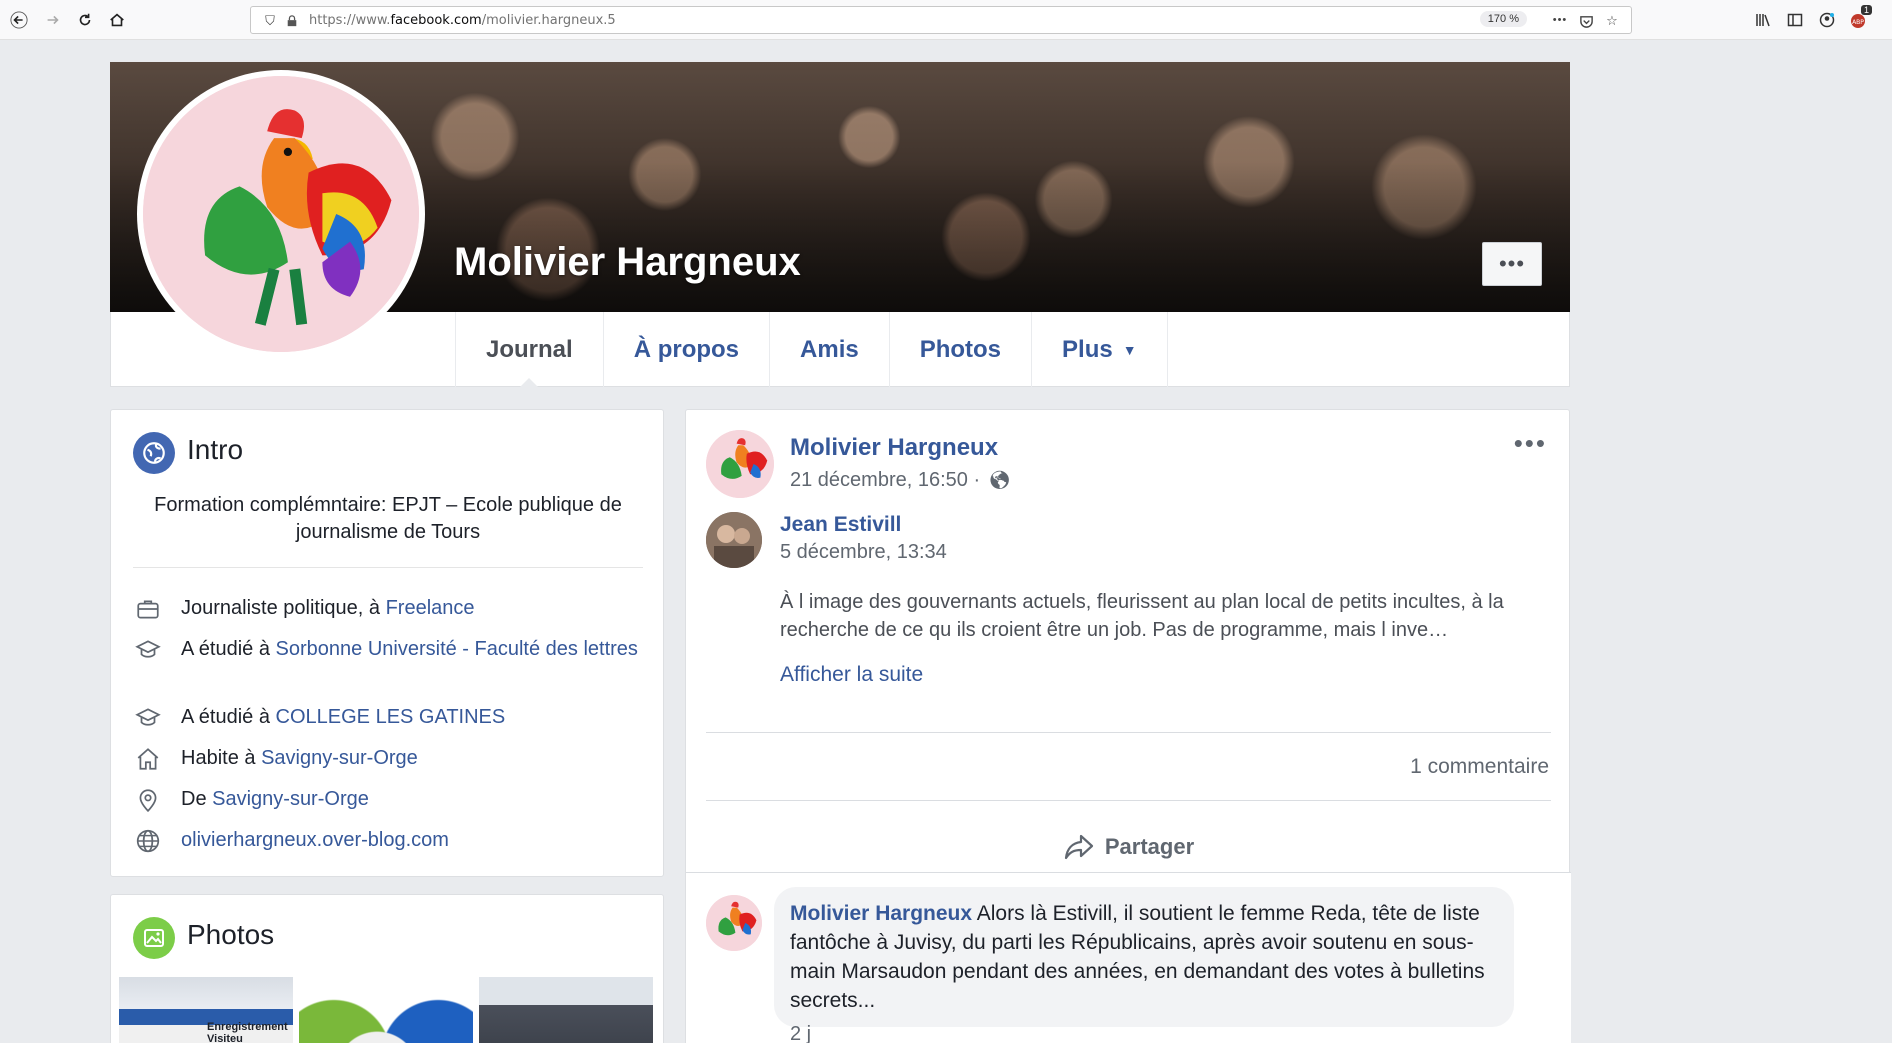  What do you see at coordinates (1866, 10) in the screenshot?
I see `extension-badge: 1` at bounding box center [1866, 10].